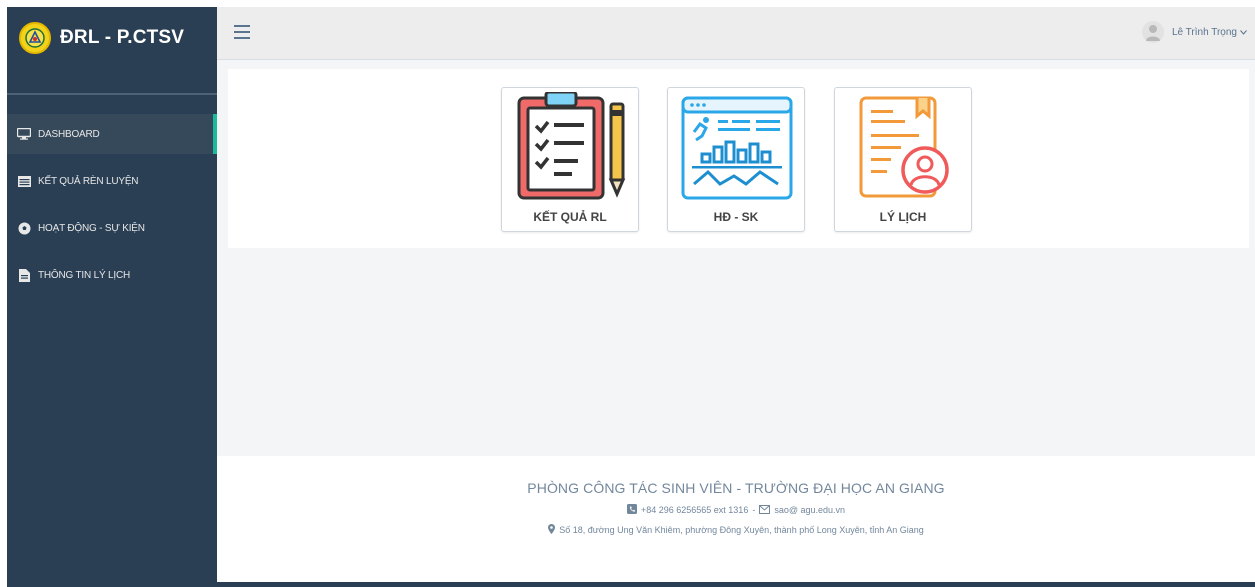 The height and width of the screenshot is (587, 1255). I want to click on sidebar-item-label: KẾT QUẢ RÈN LUYỆN, so click(88, 181).